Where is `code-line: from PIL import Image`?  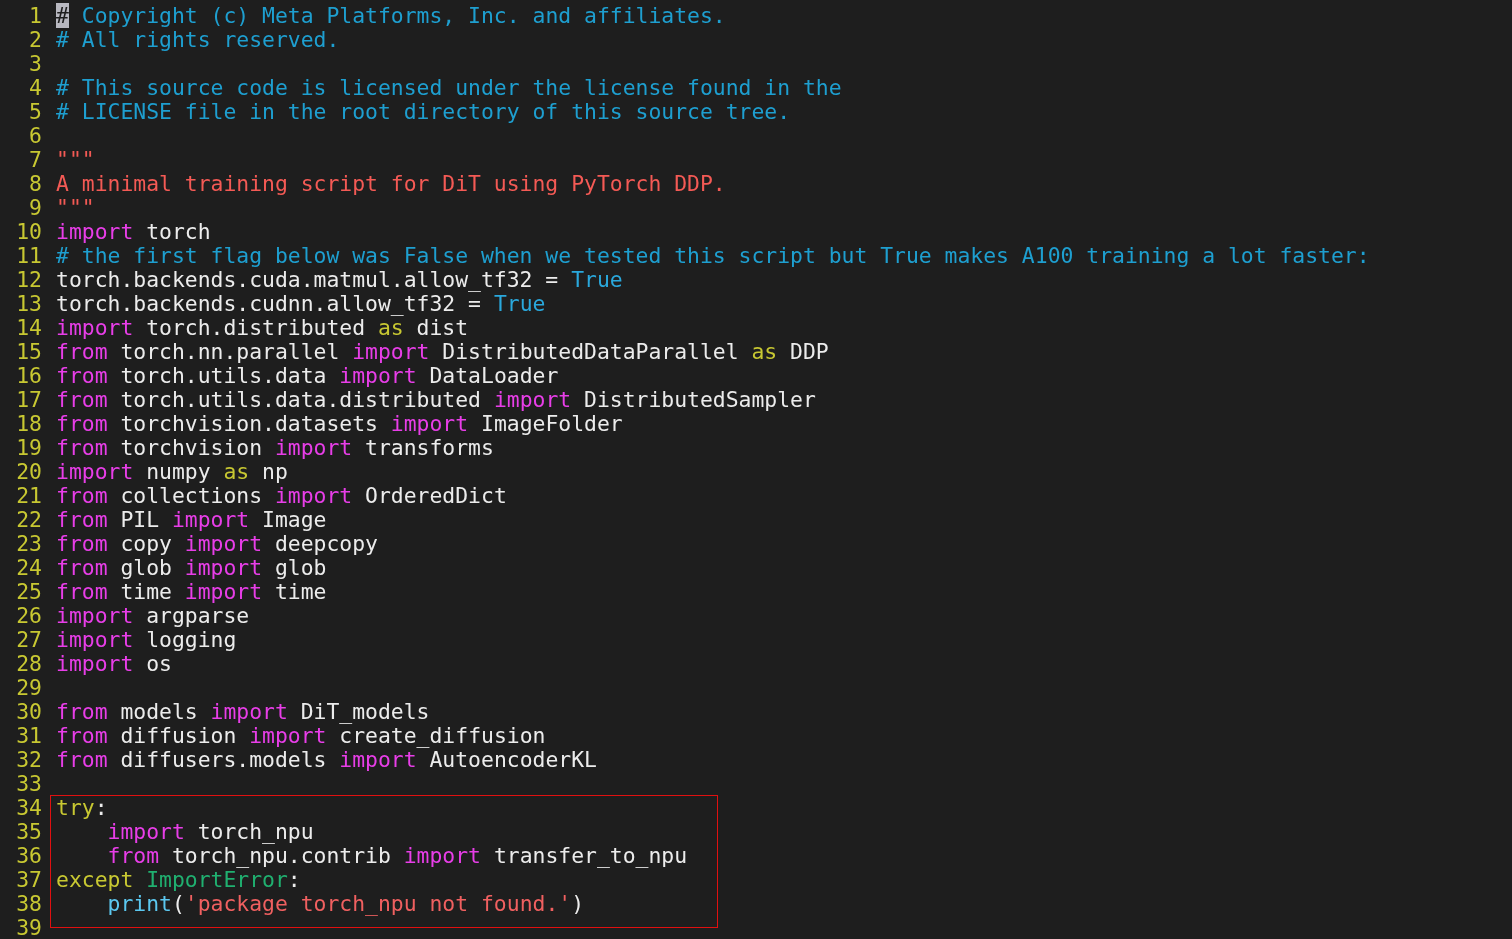 code-line: from PIL import Image is located at coordinates (191, 520).